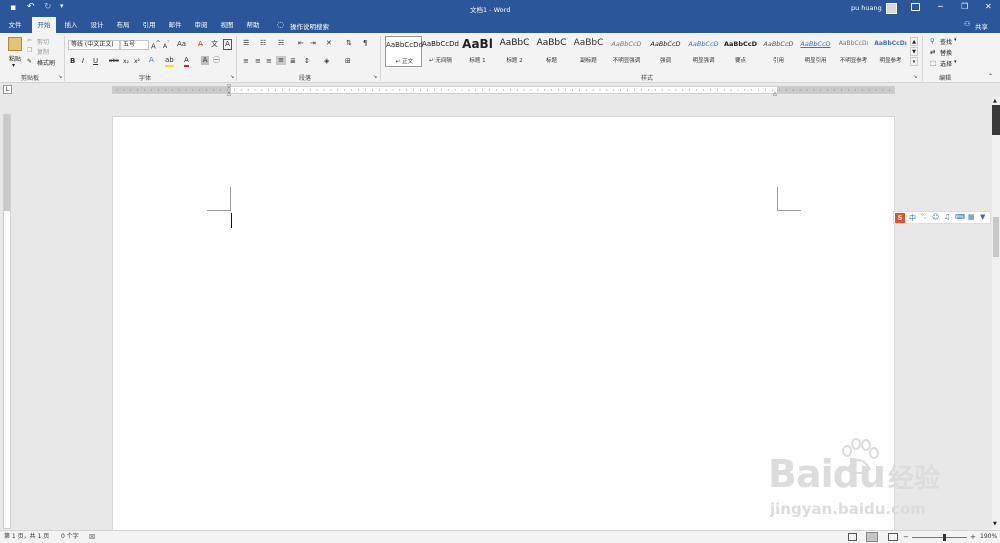 The height and width of the screenshot is (543, 1000). I want to click on asian-layout-icon: ✕, so click(329, 43).